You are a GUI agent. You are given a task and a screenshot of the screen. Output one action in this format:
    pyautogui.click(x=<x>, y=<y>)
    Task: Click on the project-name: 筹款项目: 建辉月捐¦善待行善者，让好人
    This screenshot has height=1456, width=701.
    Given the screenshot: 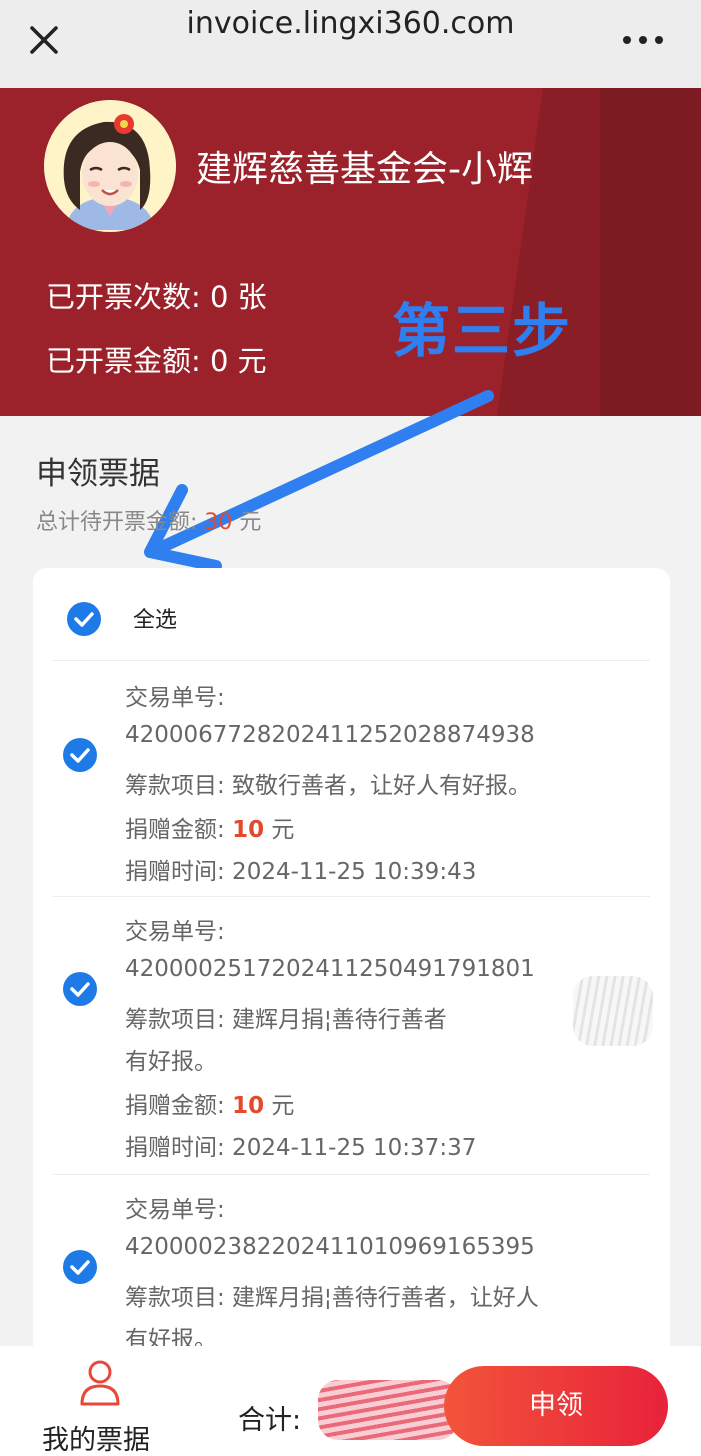 What is the action you would take?
    pyautogui.click(x=332, y=1298)
    